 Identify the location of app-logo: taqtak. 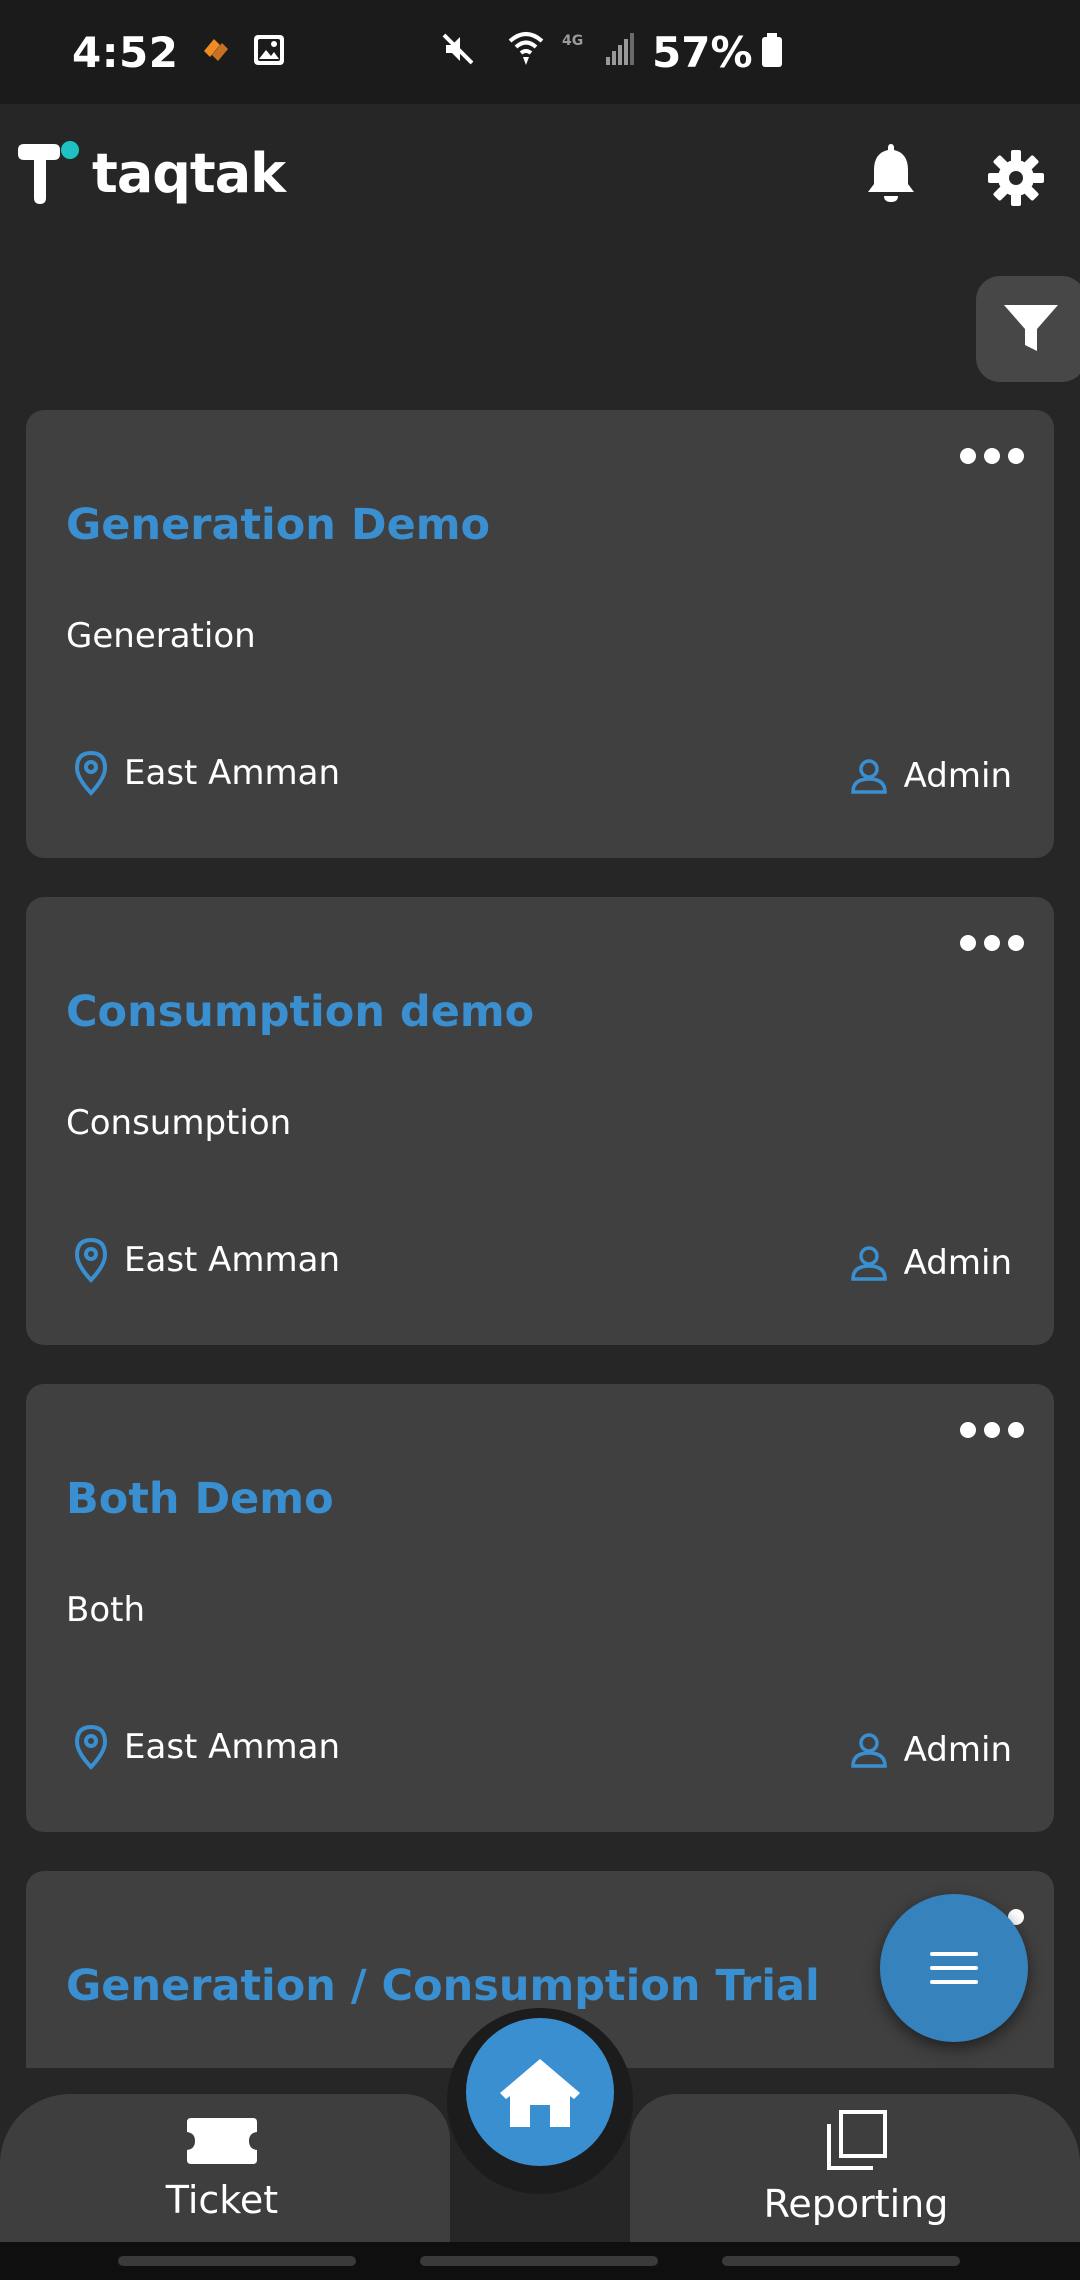
(150, 173).